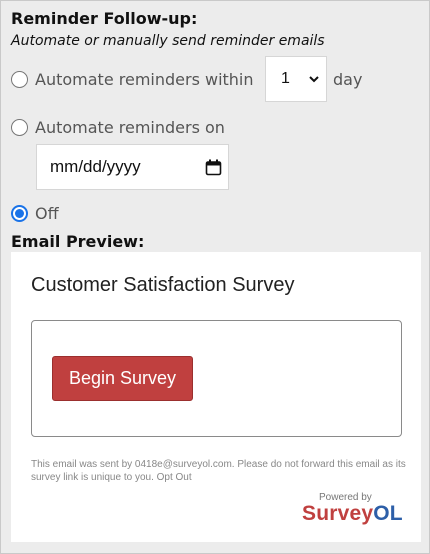 This screenshot has height=554, width=430. I want to click on radio-off-label: Off, so click(47, 213).